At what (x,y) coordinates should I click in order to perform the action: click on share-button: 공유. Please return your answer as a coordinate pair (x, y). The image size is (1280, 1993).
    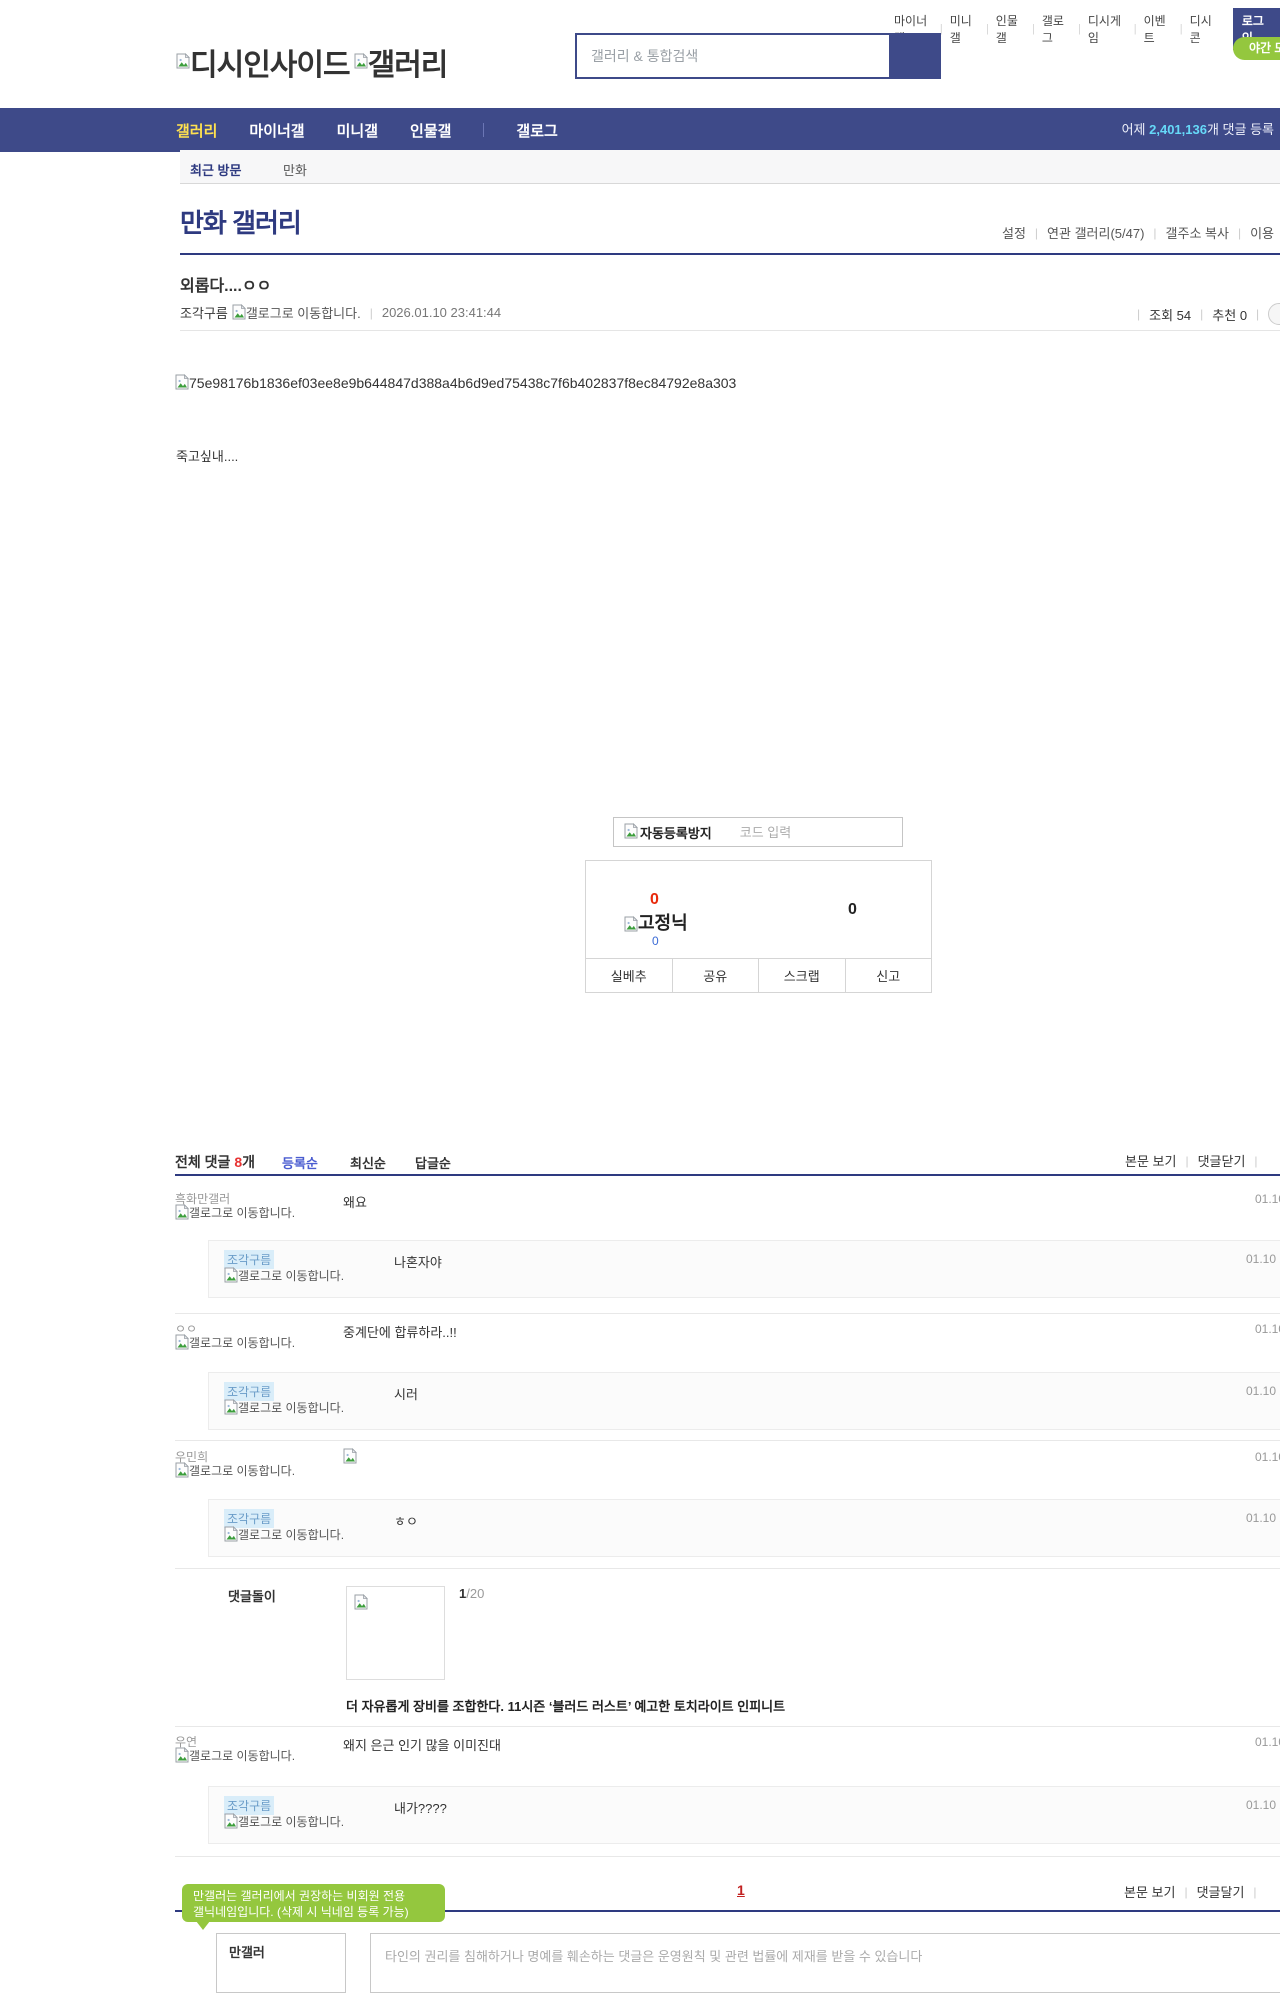
    Looking at the image, I should click on (715, 975).